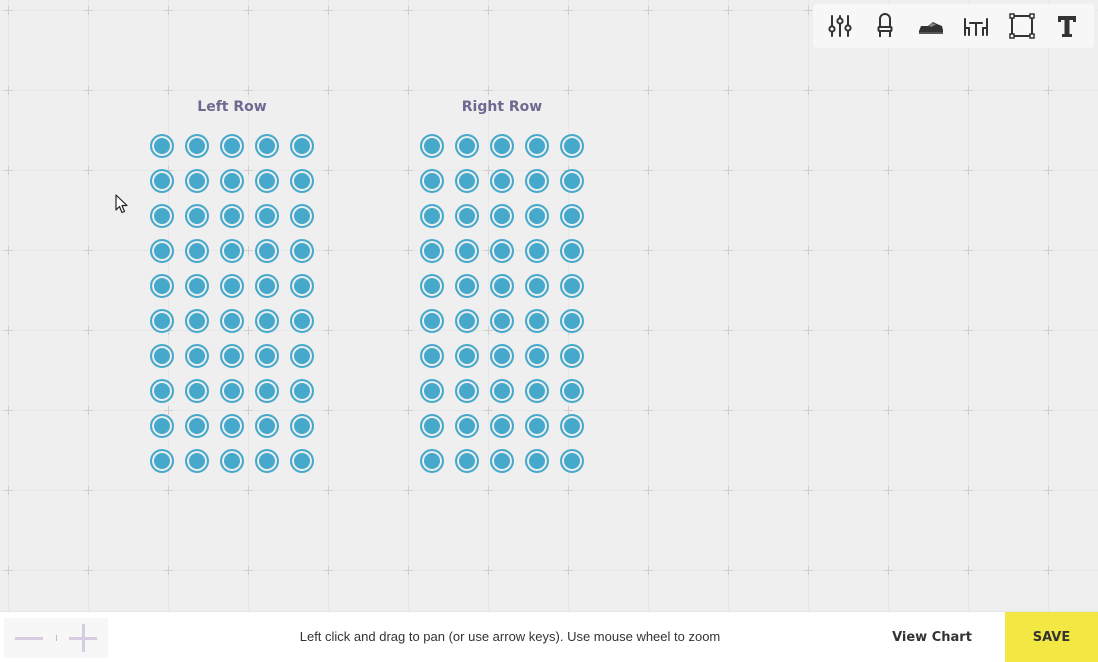 The height and width of the screenshot is (662, 1098). What do you see at coordinates (1051, 637) in the screenshot?
I see `save-button: SAVE` at bounding box center [1051, 637].